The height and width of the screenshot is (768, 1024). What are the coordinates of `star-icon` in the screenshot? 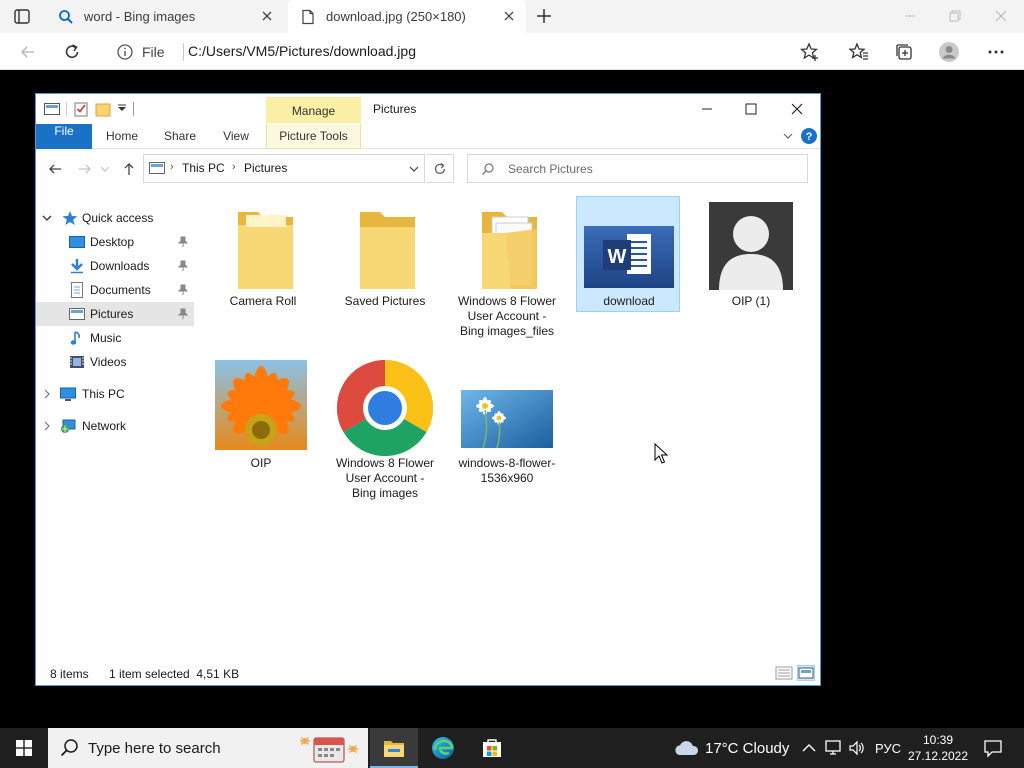 It's located at (70, 218).